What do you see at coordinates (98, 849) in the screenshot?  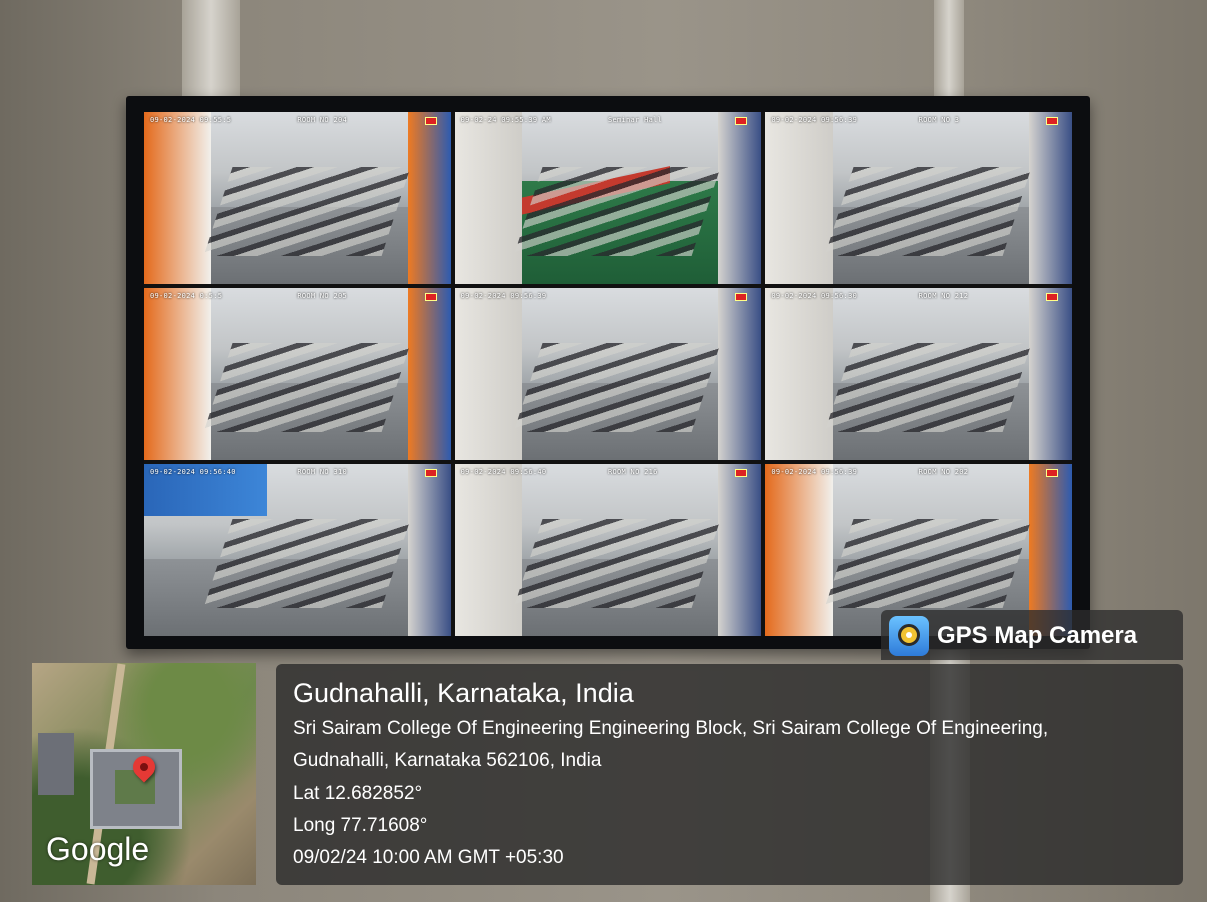 I see `google-logo: Google` at bounding box center [98, 849].